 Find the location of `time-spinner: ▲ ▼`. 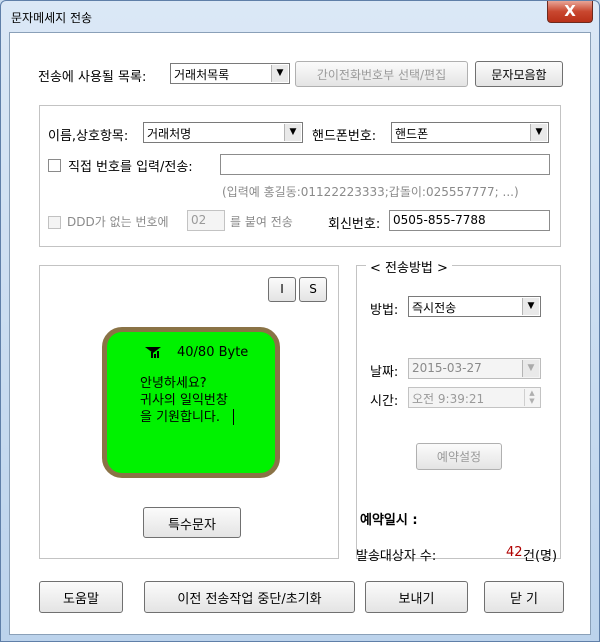

time-spinner: ▲ ▼ is located at coordinates (531, 397).